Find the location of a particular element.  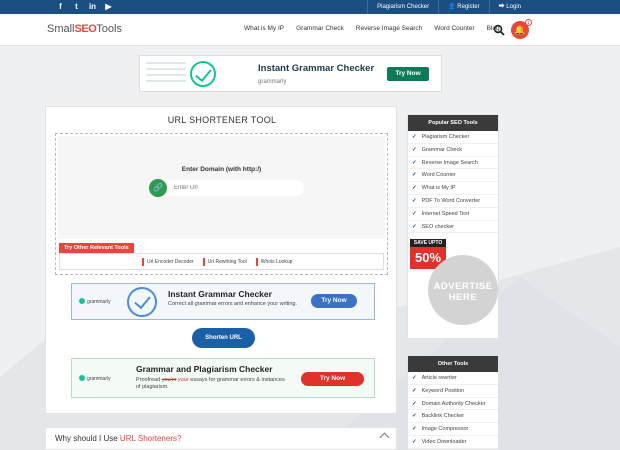

shorten-url-button: Shorten URL is located at coordinates (223, 338).